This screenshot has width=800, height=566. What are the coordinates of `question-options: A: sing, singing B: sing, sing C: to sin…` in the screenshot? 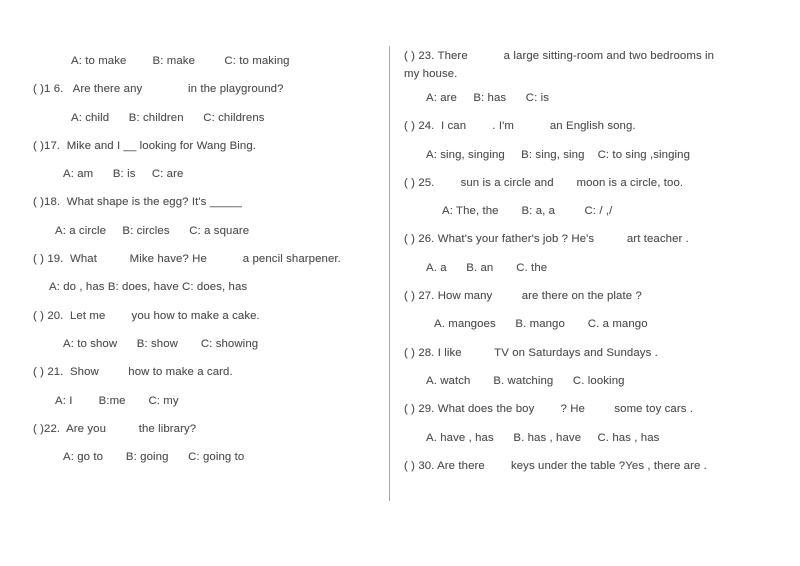 It's located at (558, 154).